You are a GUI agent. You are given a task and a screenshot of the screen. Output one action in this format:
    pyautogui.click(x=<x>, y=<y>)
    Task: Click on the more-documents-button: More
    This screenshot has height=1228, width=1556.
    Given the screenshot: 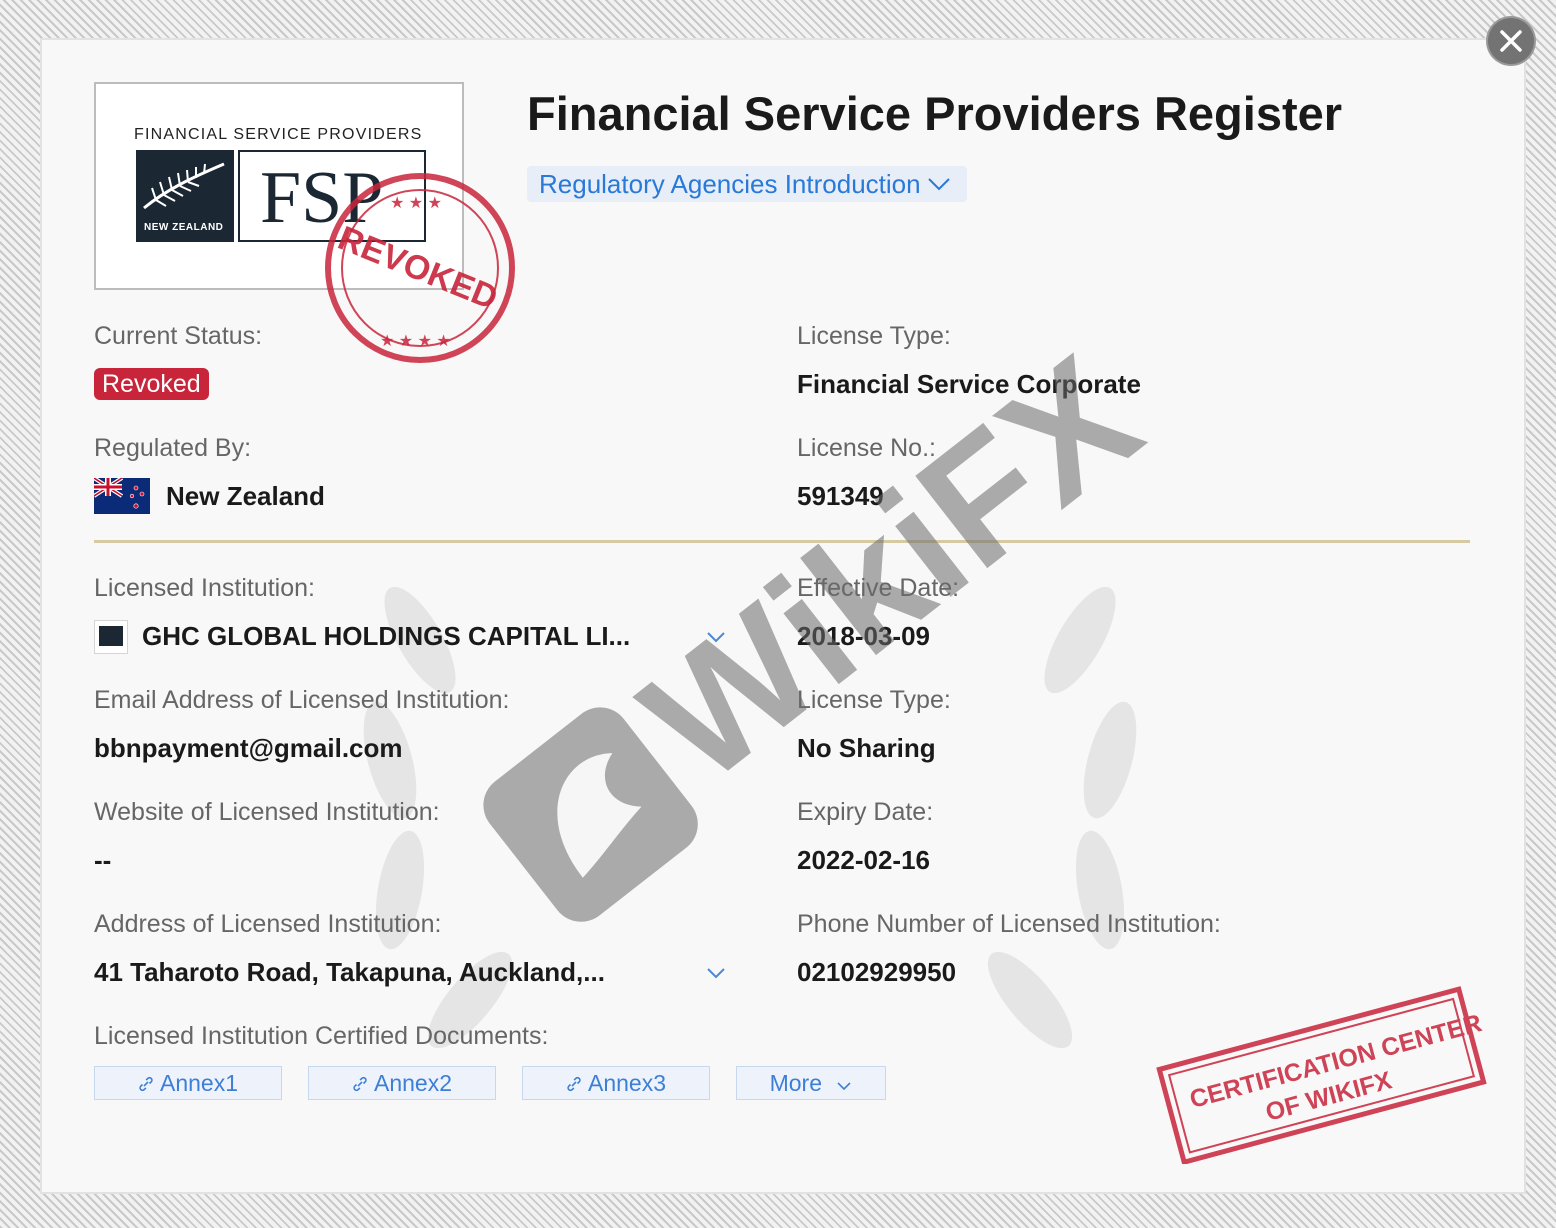 What is the action you would take?
    pyautogui.click(x=811, y=1083)
    